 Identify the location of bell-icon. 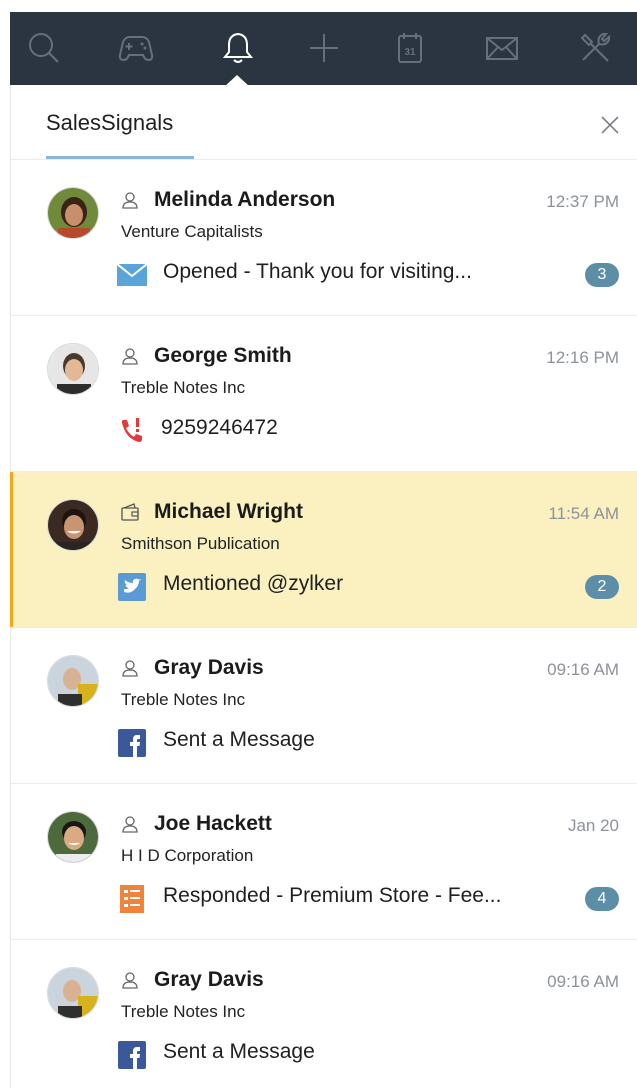
(238, 48).